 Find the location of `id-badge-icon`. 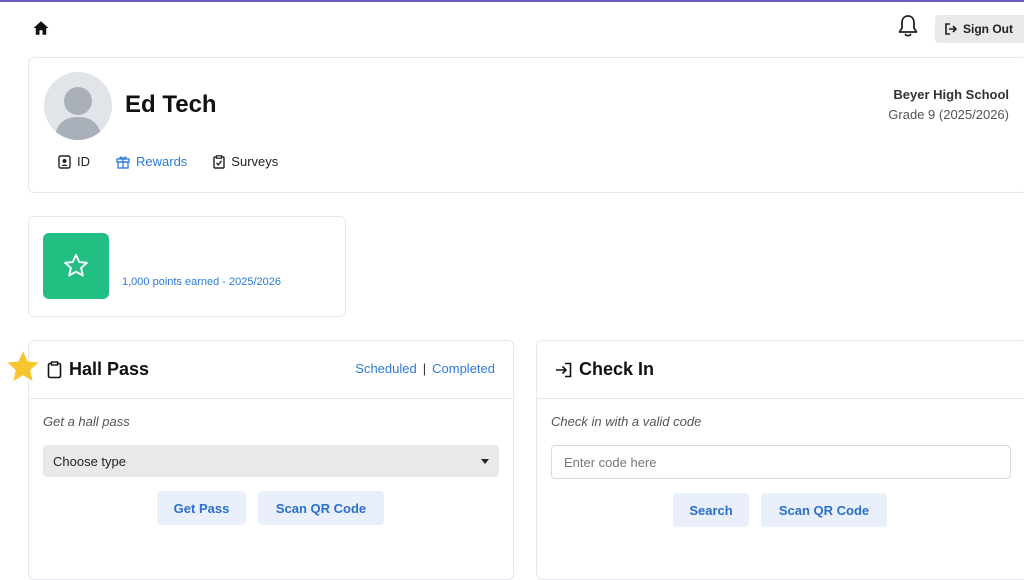

id-badge-icon is located at coordinates (64, 161).